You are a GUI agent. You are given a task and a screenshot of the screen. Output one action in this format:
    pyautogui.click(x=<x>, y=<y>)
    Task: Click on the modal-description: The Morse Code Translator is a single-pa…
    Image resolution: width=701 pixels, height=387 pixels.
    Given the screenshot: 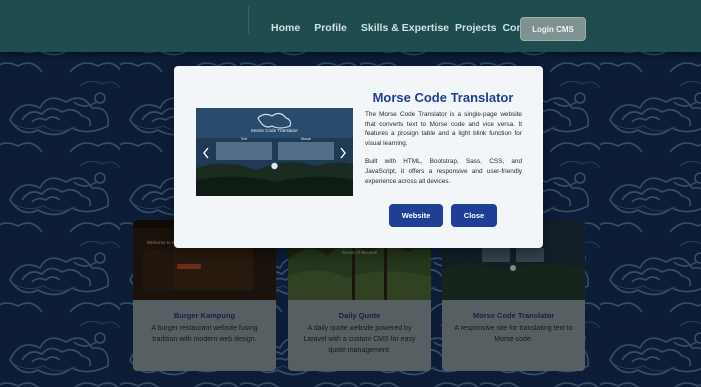 What is the action you would take?
    pyautogui.click(x=443, y=152)
    